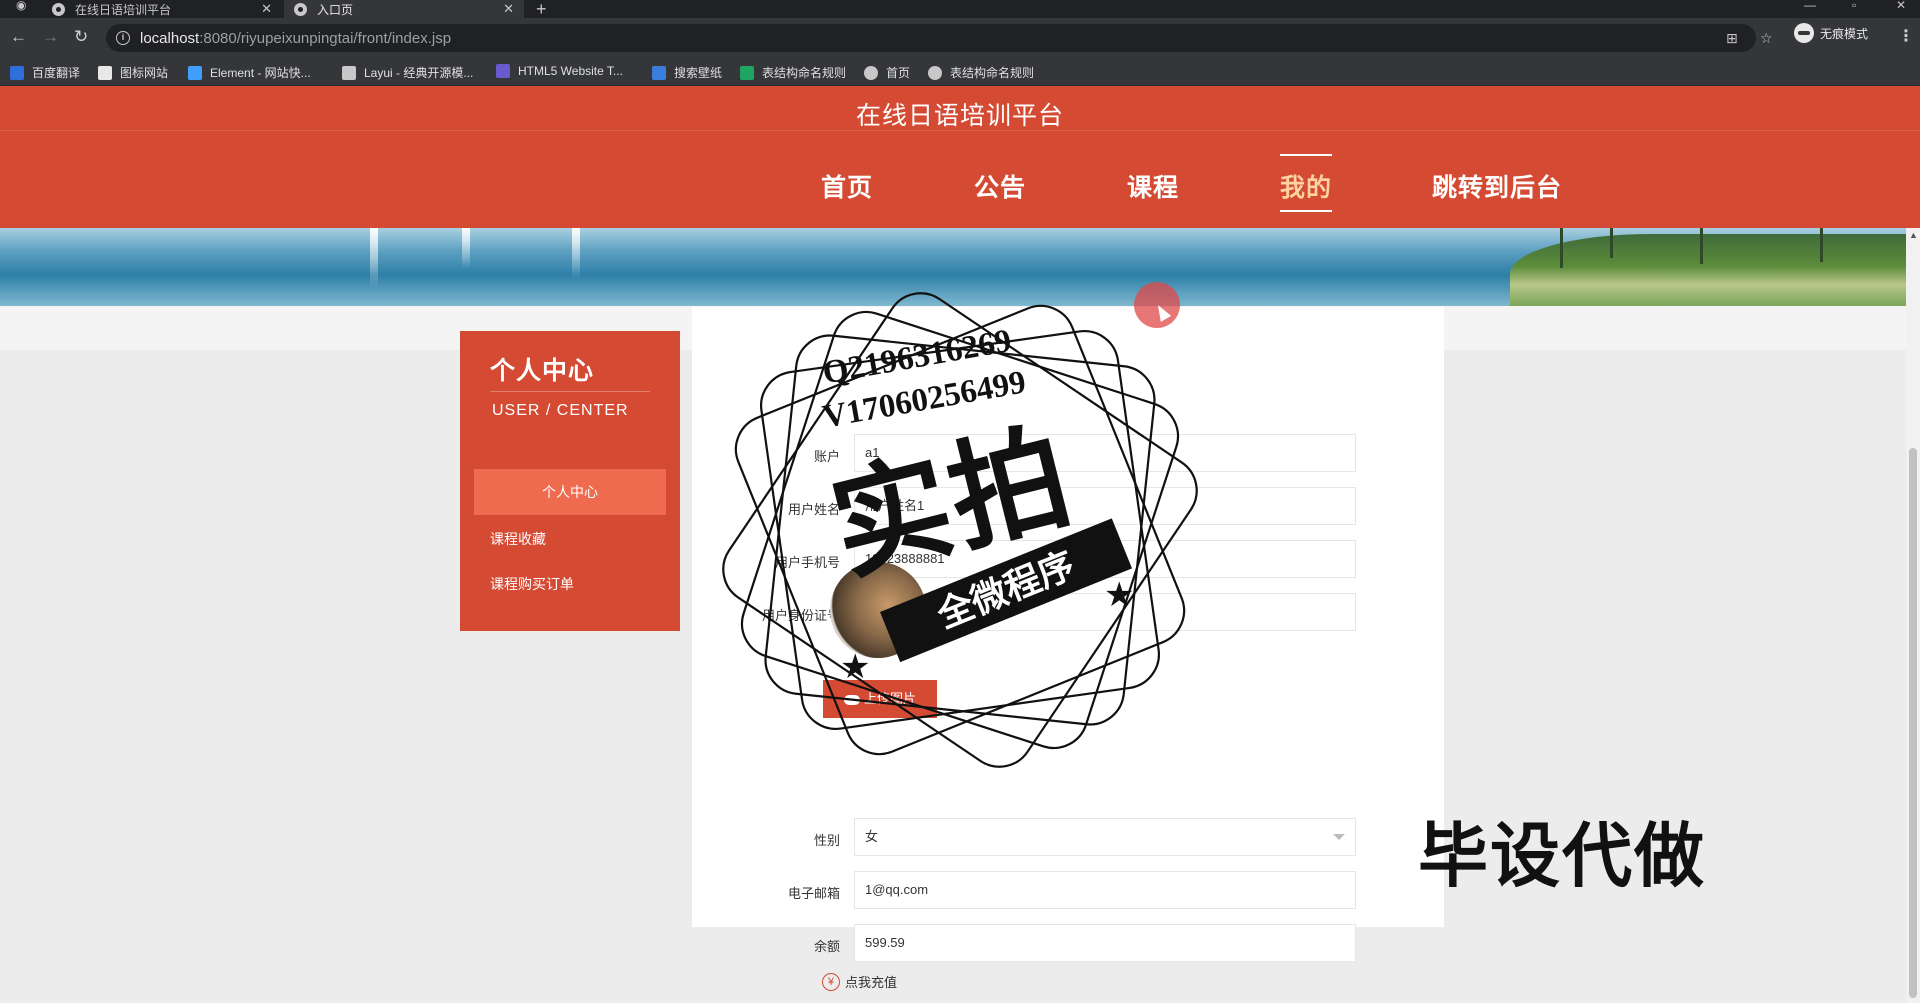  I want to click on new-tab-icon: +, so click(541, 10).